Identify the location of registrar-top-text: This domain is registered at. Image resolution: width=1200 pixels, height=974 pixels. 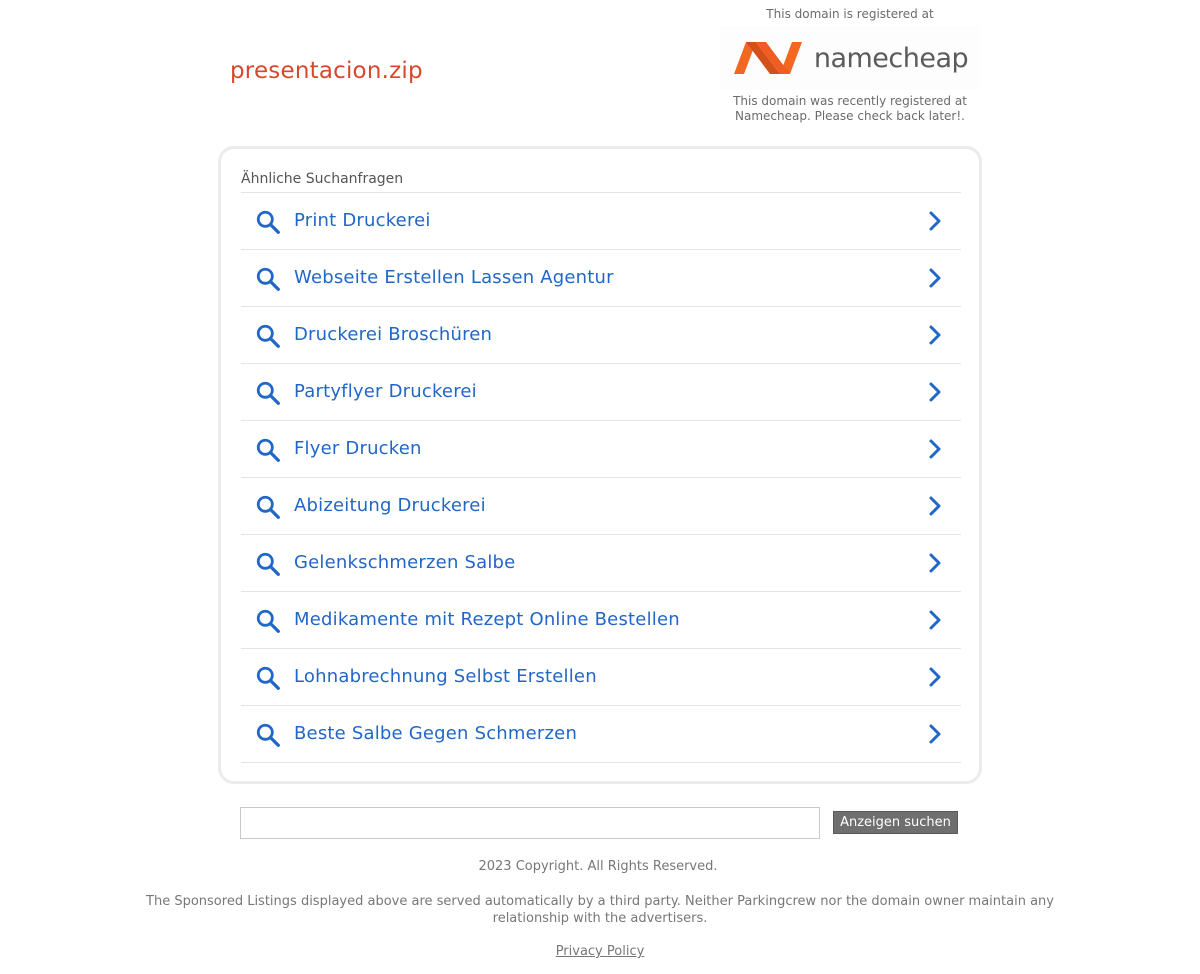
(850, 14).